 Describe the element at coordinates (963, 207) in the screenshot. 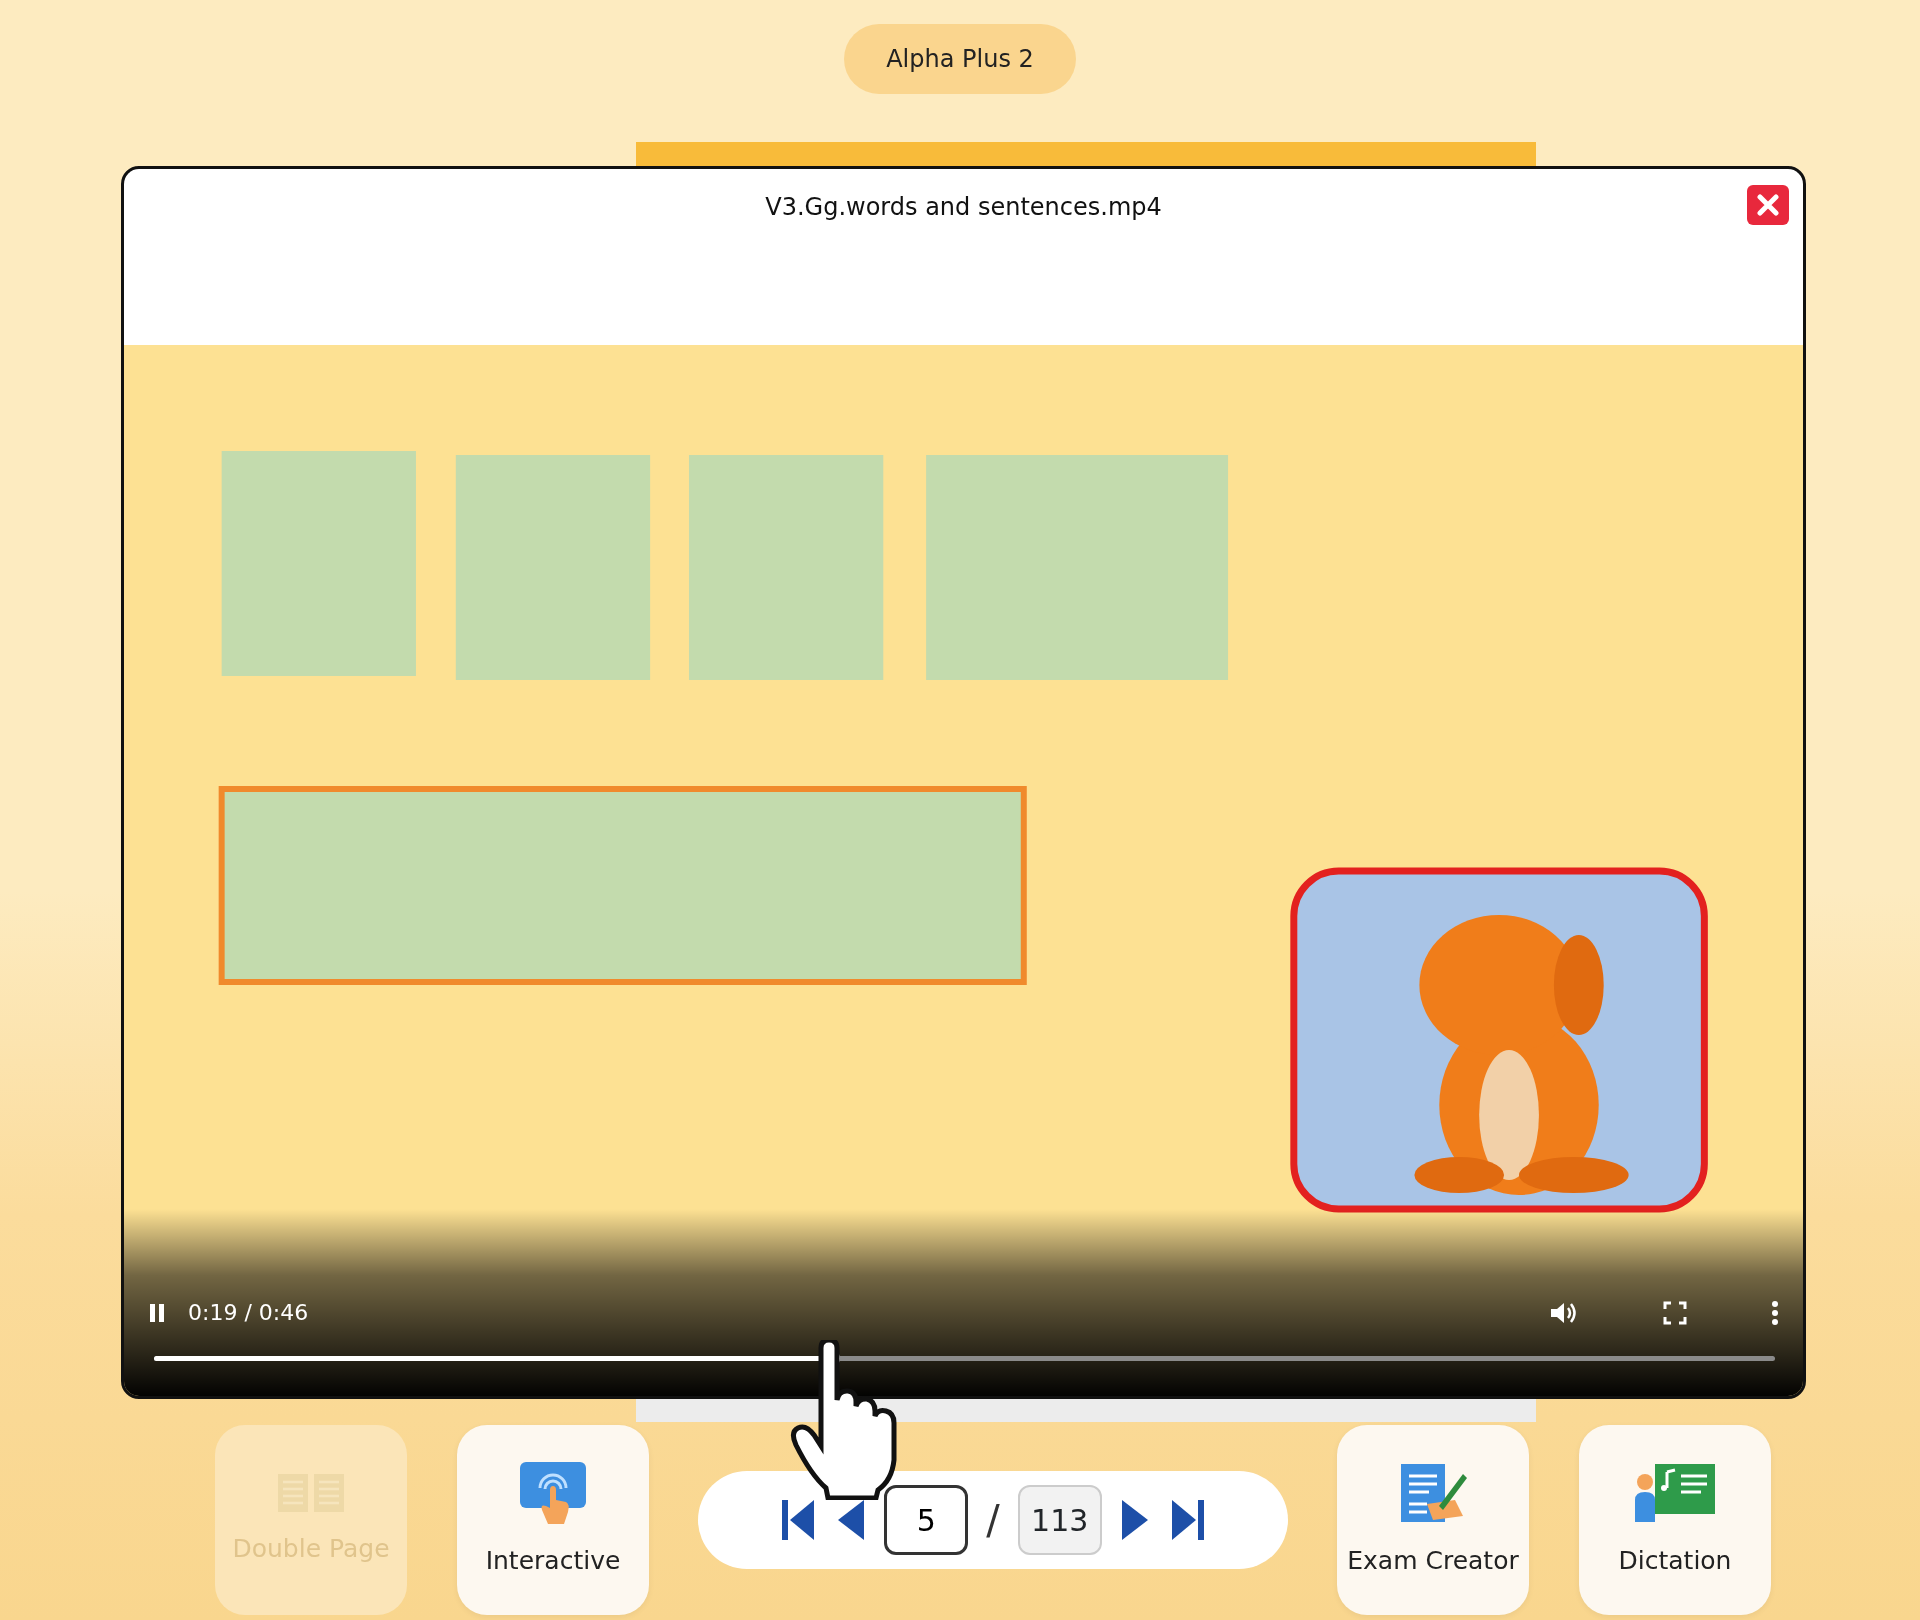

I see `video-title: V3.Gg.words and sentences.mp4` at that location.